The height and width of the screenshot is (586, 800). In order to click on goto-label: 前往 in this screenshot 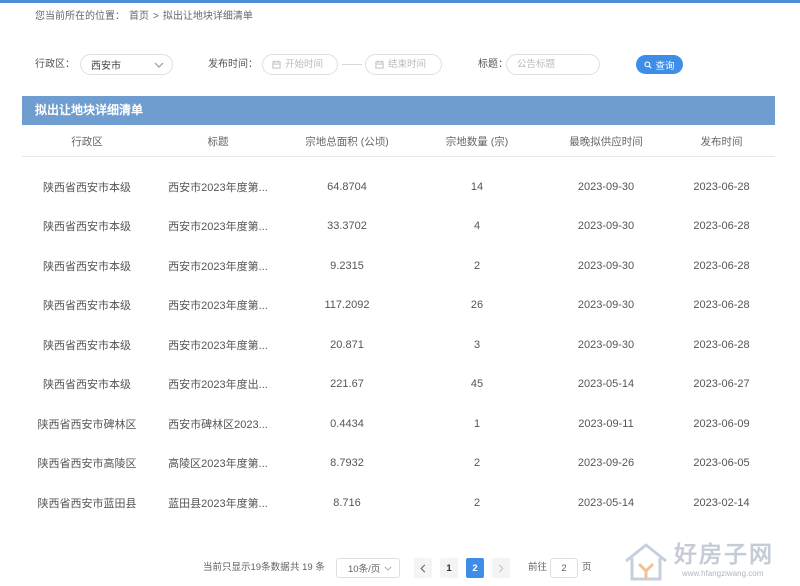, I will do `click(538, 567)`.